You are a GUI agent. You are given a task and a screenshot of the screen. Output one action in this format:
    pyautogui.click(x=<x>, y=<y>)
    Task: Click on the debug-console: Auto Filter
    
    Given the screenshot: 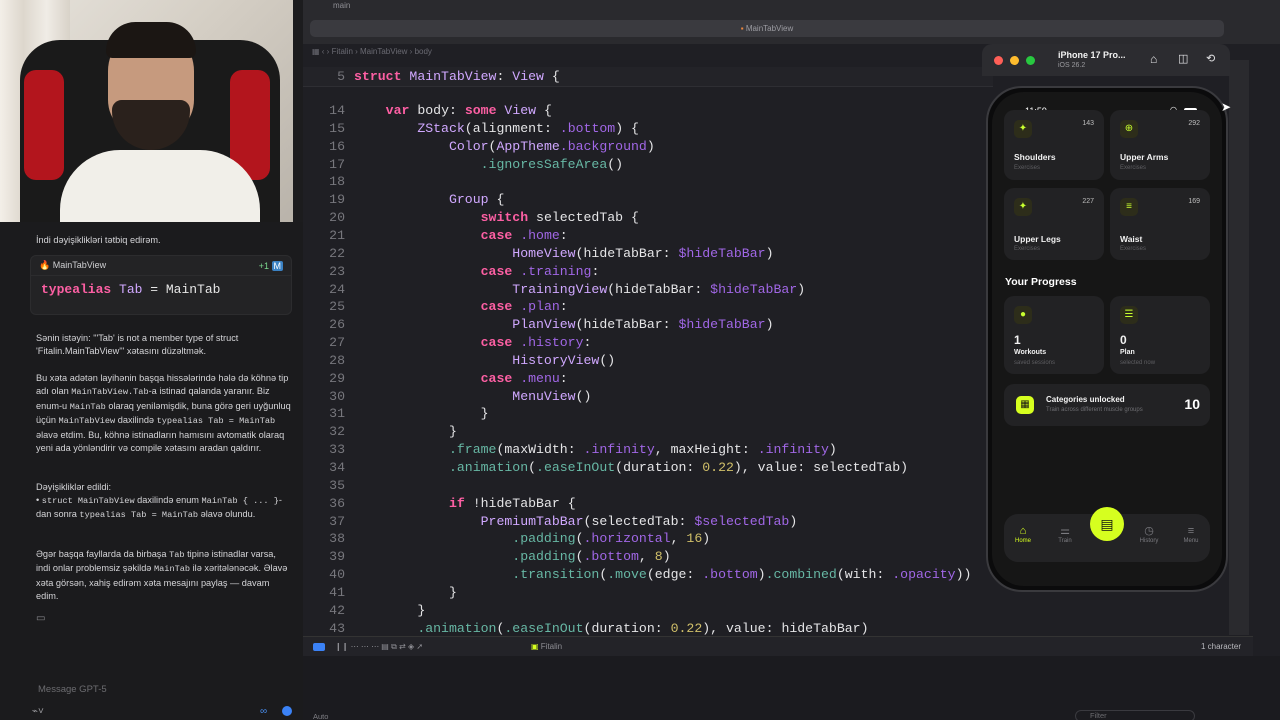 What is the action you would take?
    pyautogui.click(x=791, y=688)
    